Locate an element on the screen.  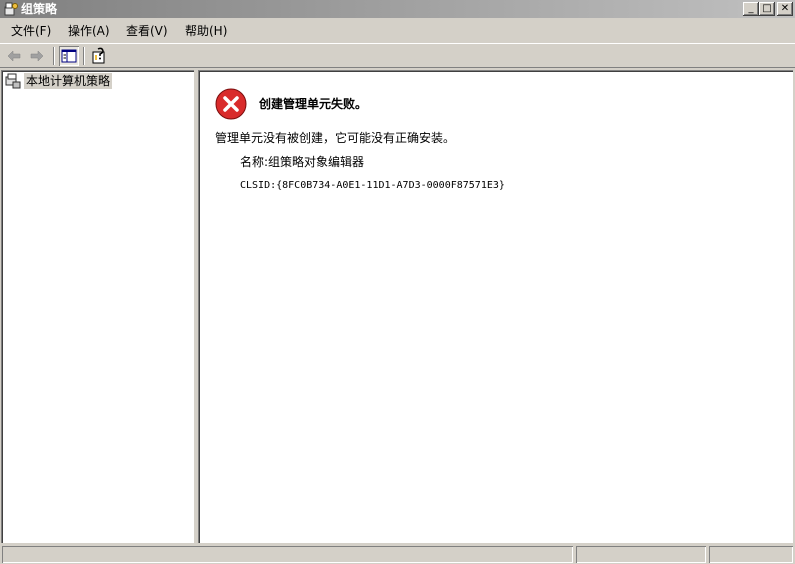
group-policy-app-icon is located at coordinates (11, 9).